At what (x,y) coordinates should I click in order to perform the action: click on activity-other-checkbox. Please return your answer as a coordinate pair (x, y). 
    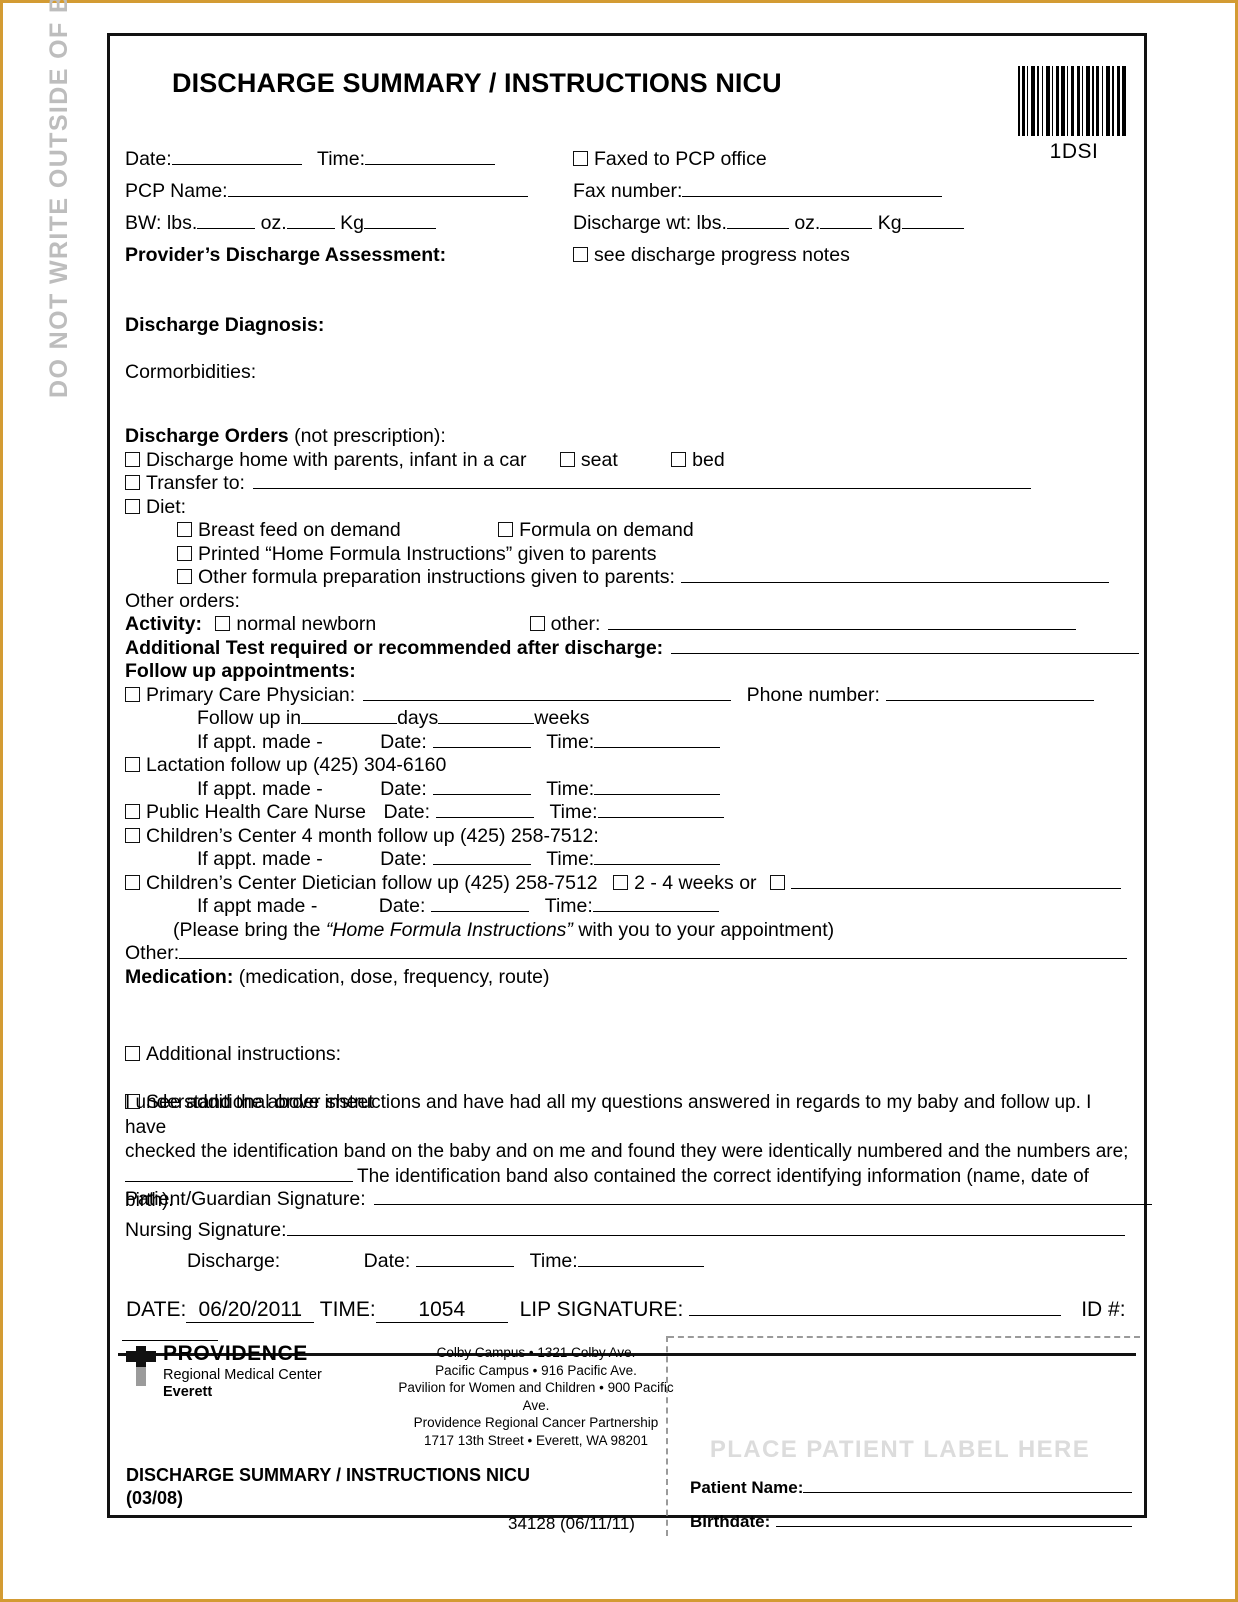
    Looking at the image, I should click on (537, 623).